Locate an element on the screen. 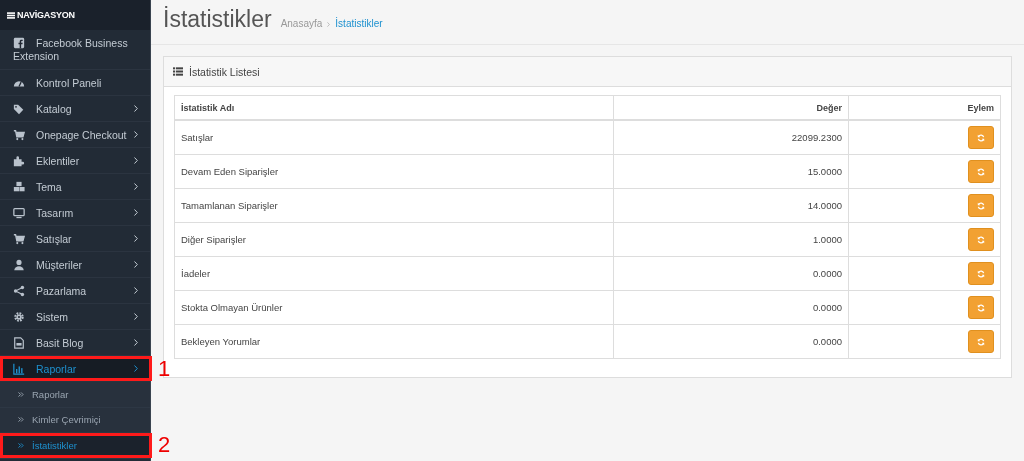 The width and height of the screenshot is (1024, 461). annotation-number: 1 is located at coordinates (164, 368).